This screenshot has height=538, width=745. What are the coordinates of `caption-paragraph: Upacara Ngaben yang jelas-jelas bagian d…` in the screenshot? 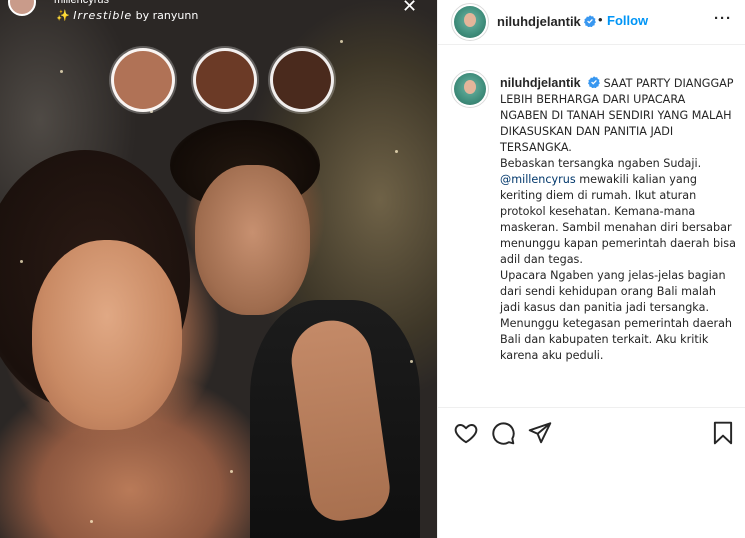 It's located at (613, 291).